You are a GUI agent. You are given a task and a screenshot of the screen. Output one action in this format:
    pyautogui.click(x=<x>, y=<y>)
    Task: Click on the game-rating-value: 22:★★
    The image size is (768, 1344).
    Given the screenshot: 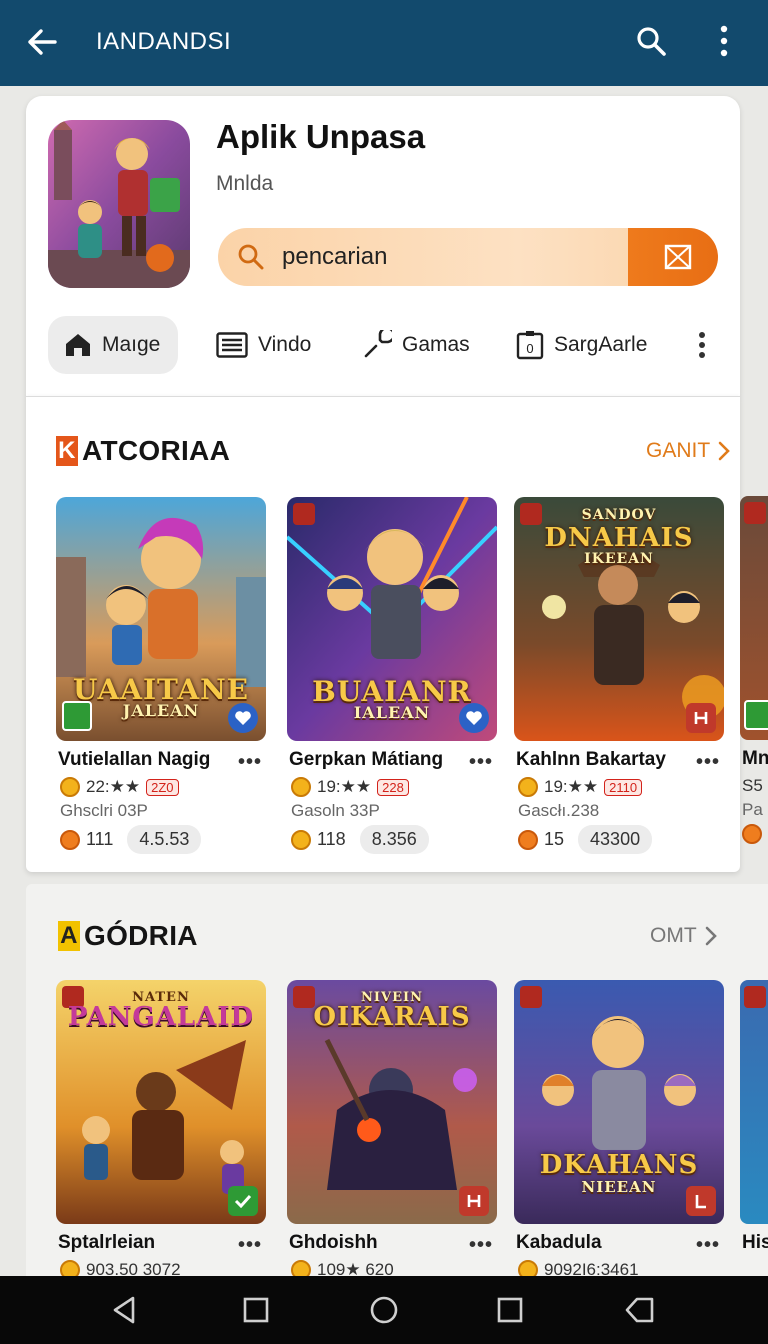 What is the action you would take?
    pyautogui.click(x=113, y=786)
    